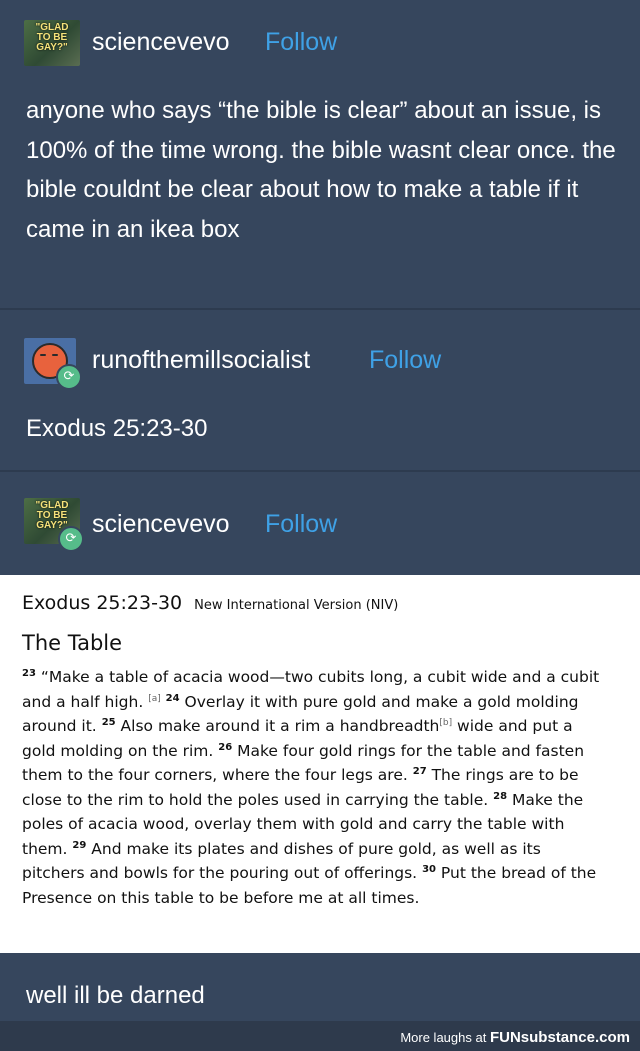 The width and height of the screenshot is (640, 1051). Describe the element at coordinates (429, 869) in the screenshot. I see `verse-number: 30` at that location.